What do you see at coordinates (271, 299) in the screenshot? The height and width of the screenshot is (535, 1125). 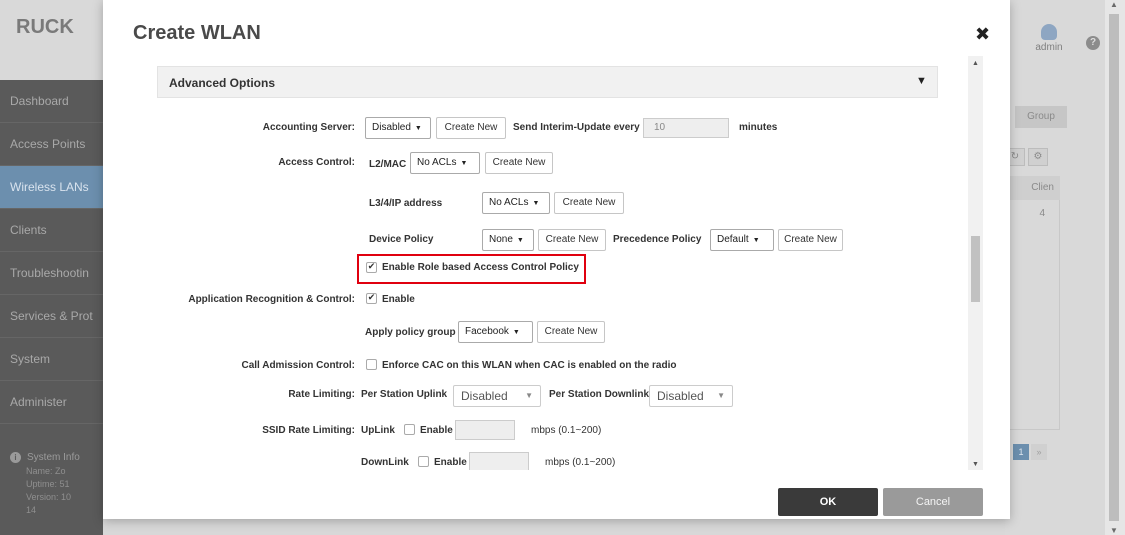 I see `app-recognition-label: Application Recognition & Control:` at bounding box center [271, 299].